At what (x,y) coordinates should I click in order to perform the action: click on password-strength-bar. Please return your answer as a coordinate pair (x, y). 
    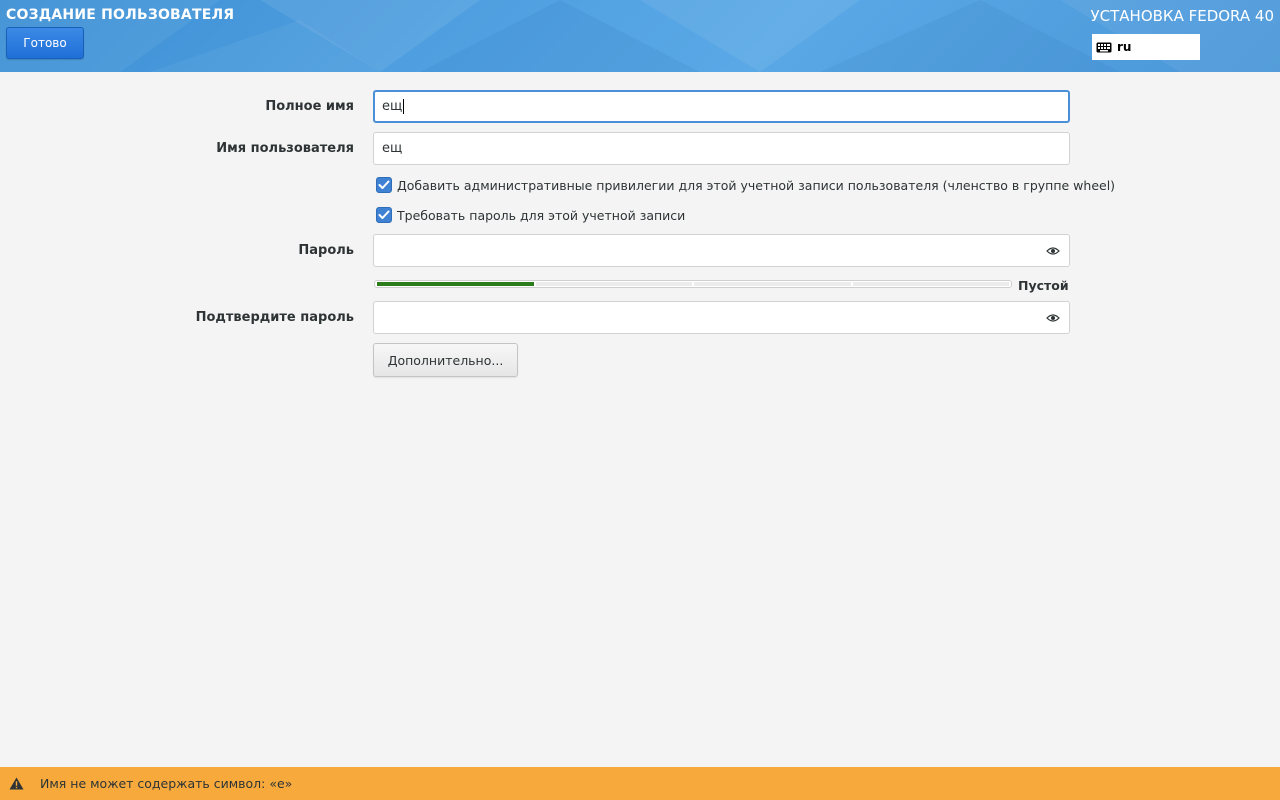
    Looking at the image, I should click on (693, 284).